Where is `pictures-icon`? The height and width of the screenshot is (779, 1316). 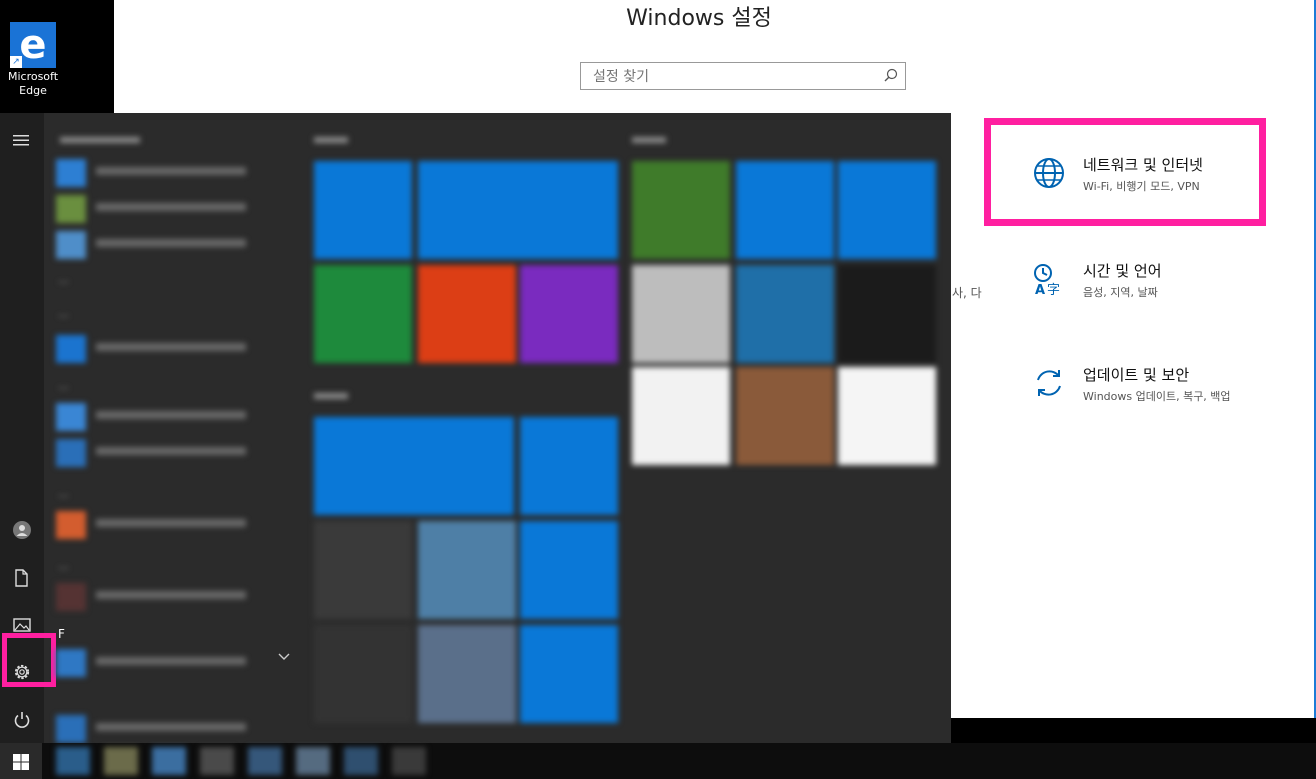 pictures-icon is located at coordinates (22, 625).